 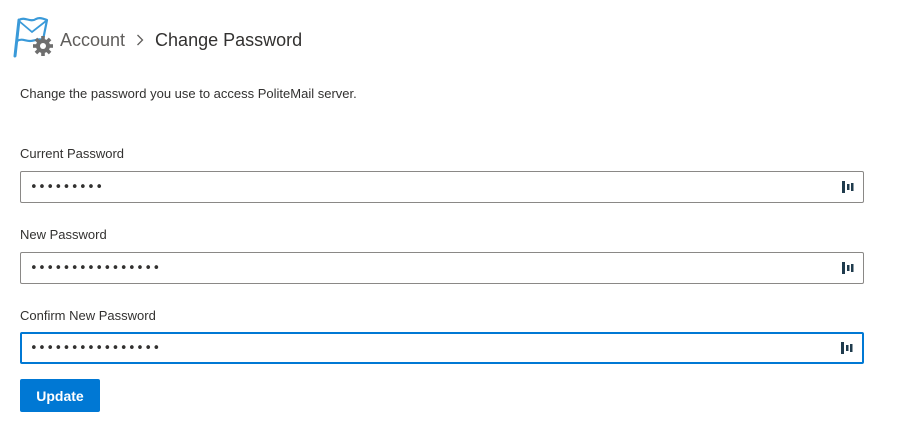 I want to click on new-password-label: New Password, so click(x=63, y=234).